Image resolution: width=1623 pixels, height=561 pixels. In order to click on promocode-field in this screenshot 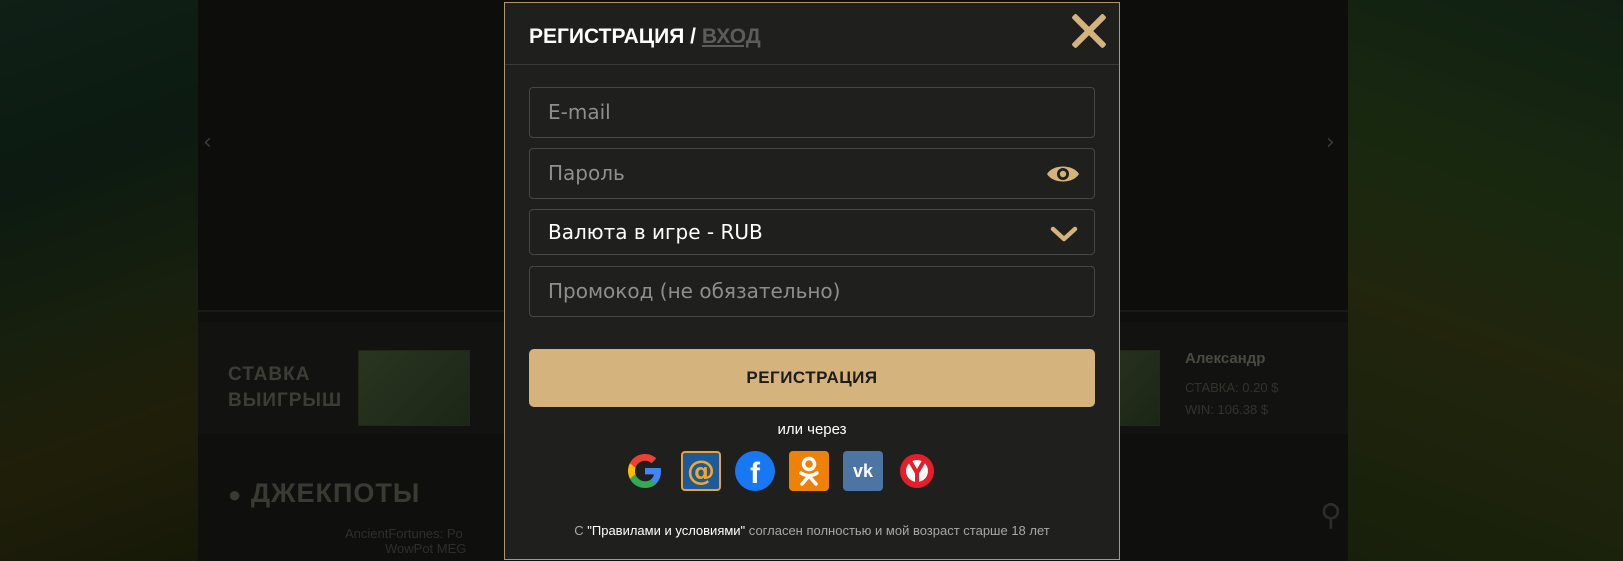, I will do `click(812, 291)`.